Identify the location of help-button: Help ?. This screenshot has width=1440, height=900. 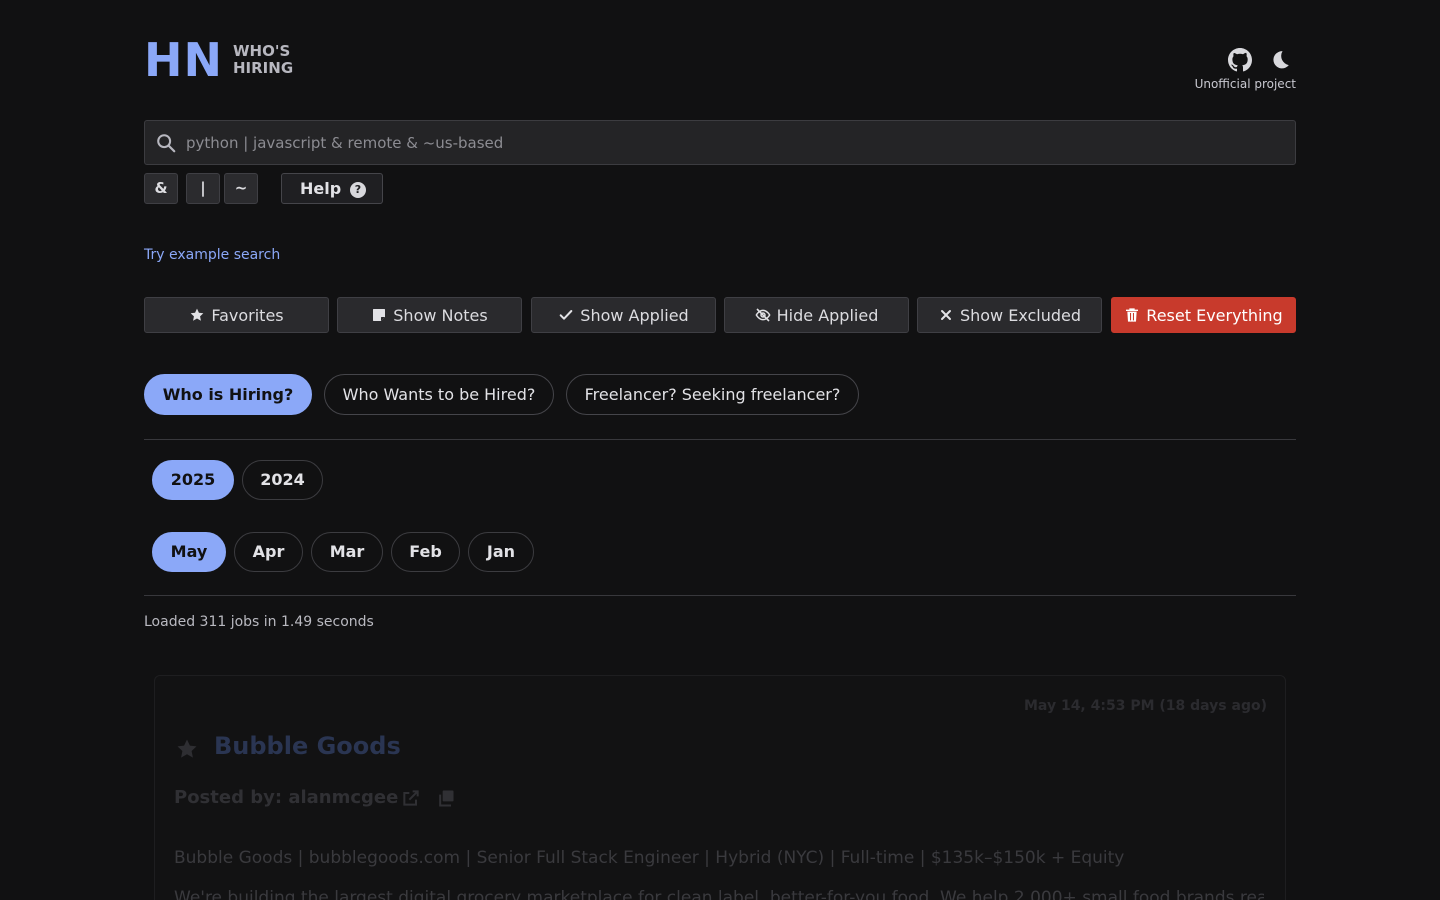
(332, 188).